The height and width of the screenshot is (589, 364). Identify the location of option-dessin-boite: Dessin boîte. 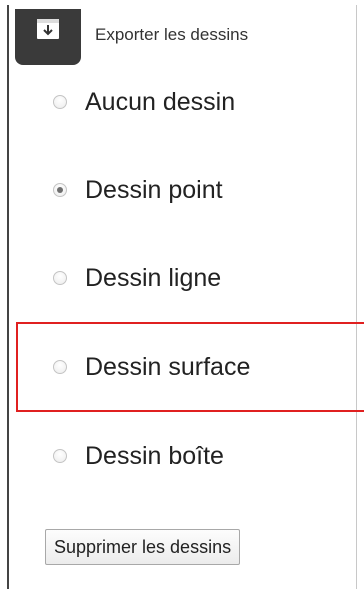
(138, 456).